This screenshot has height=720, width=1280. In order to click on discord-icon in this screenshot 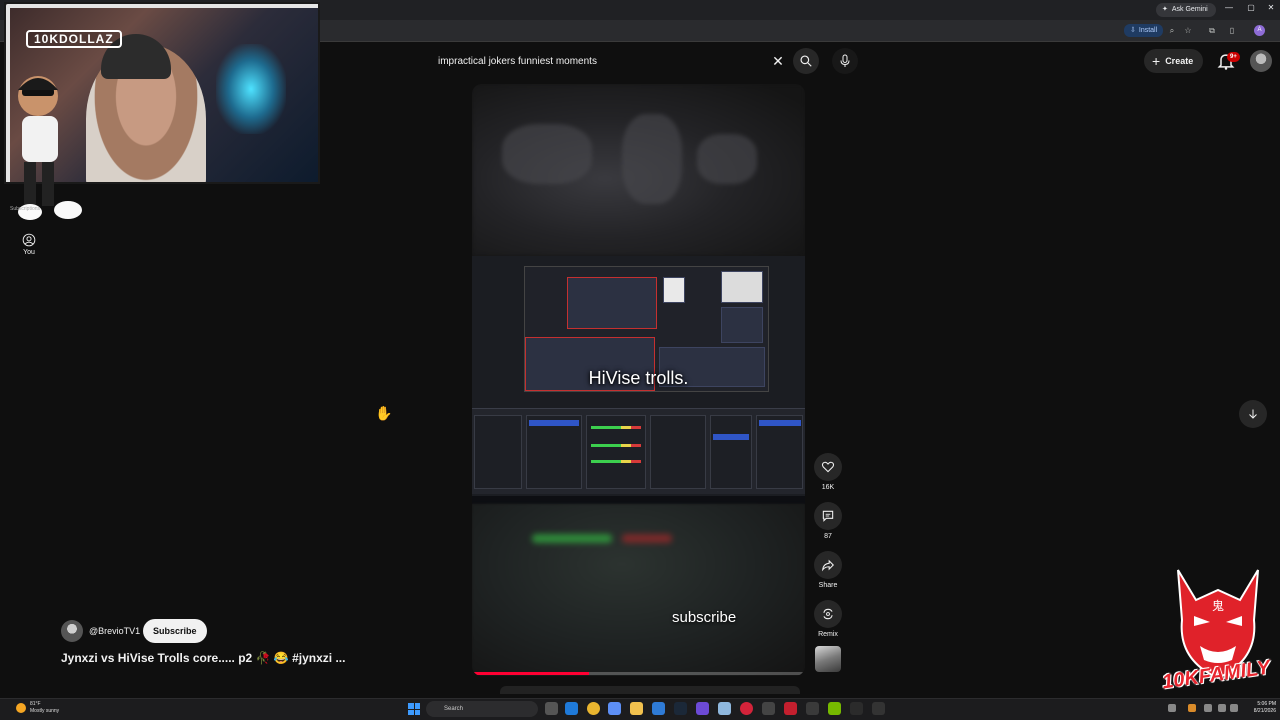, I will do `click(702, 708)`.